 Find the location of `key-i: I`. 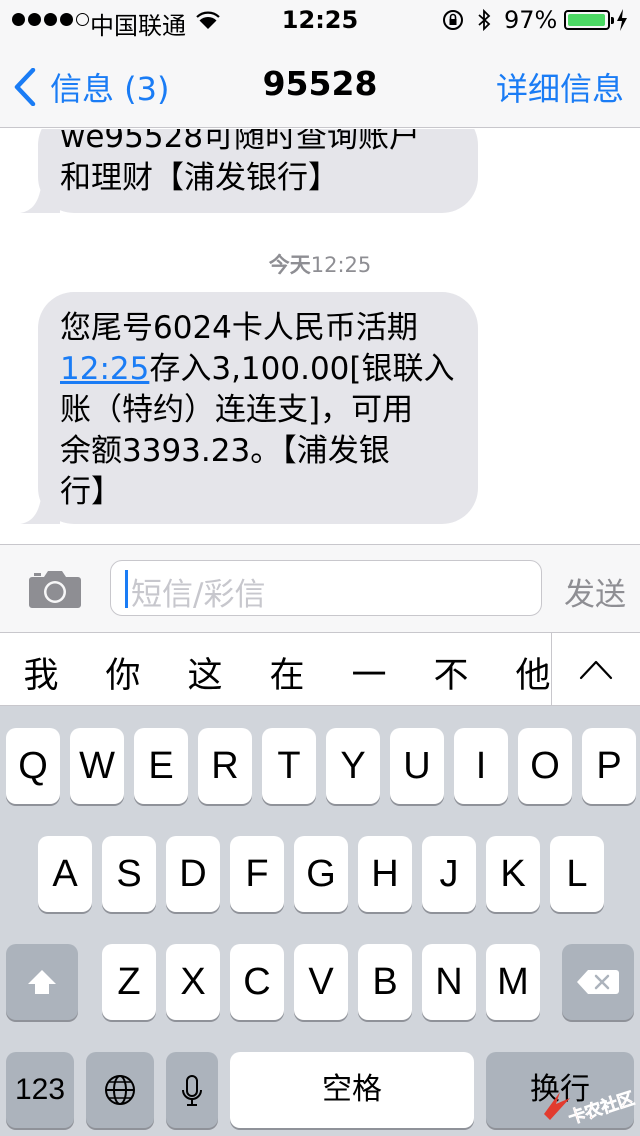

key-i: I is located at coordinates (481, 766).